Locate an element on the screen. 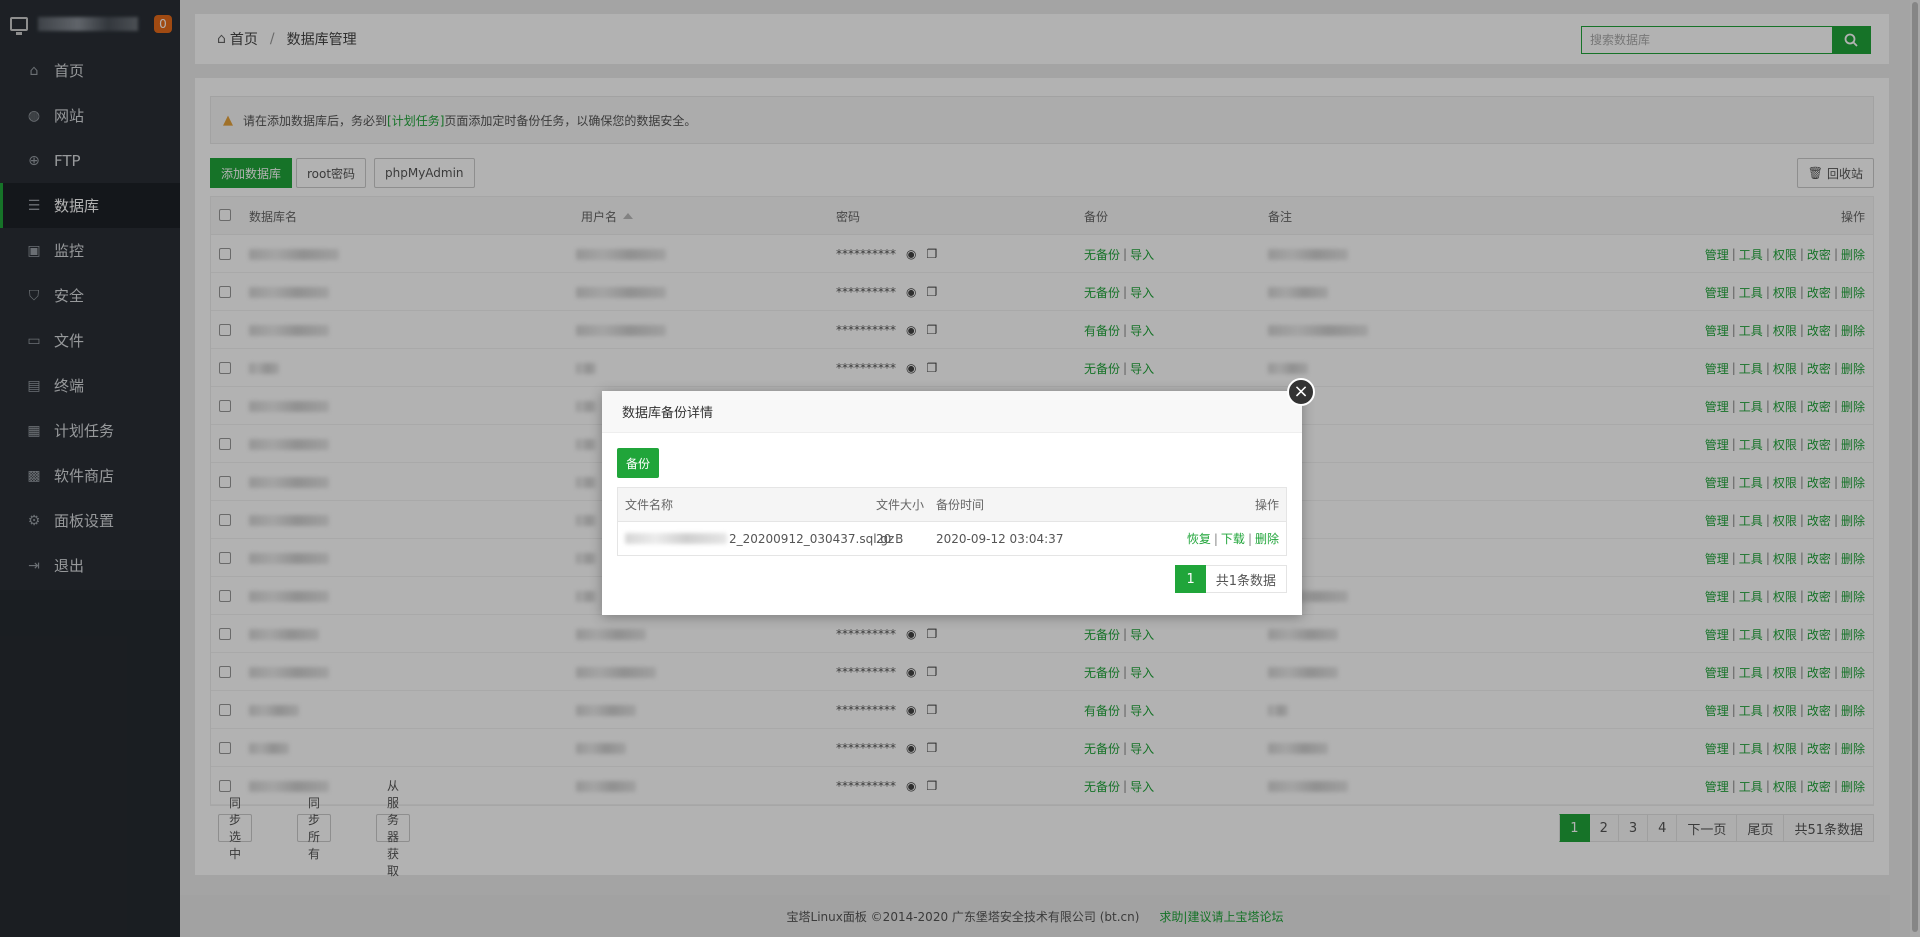  modal-total-count: 共1条数据 is located at coordinates (1246, 579).